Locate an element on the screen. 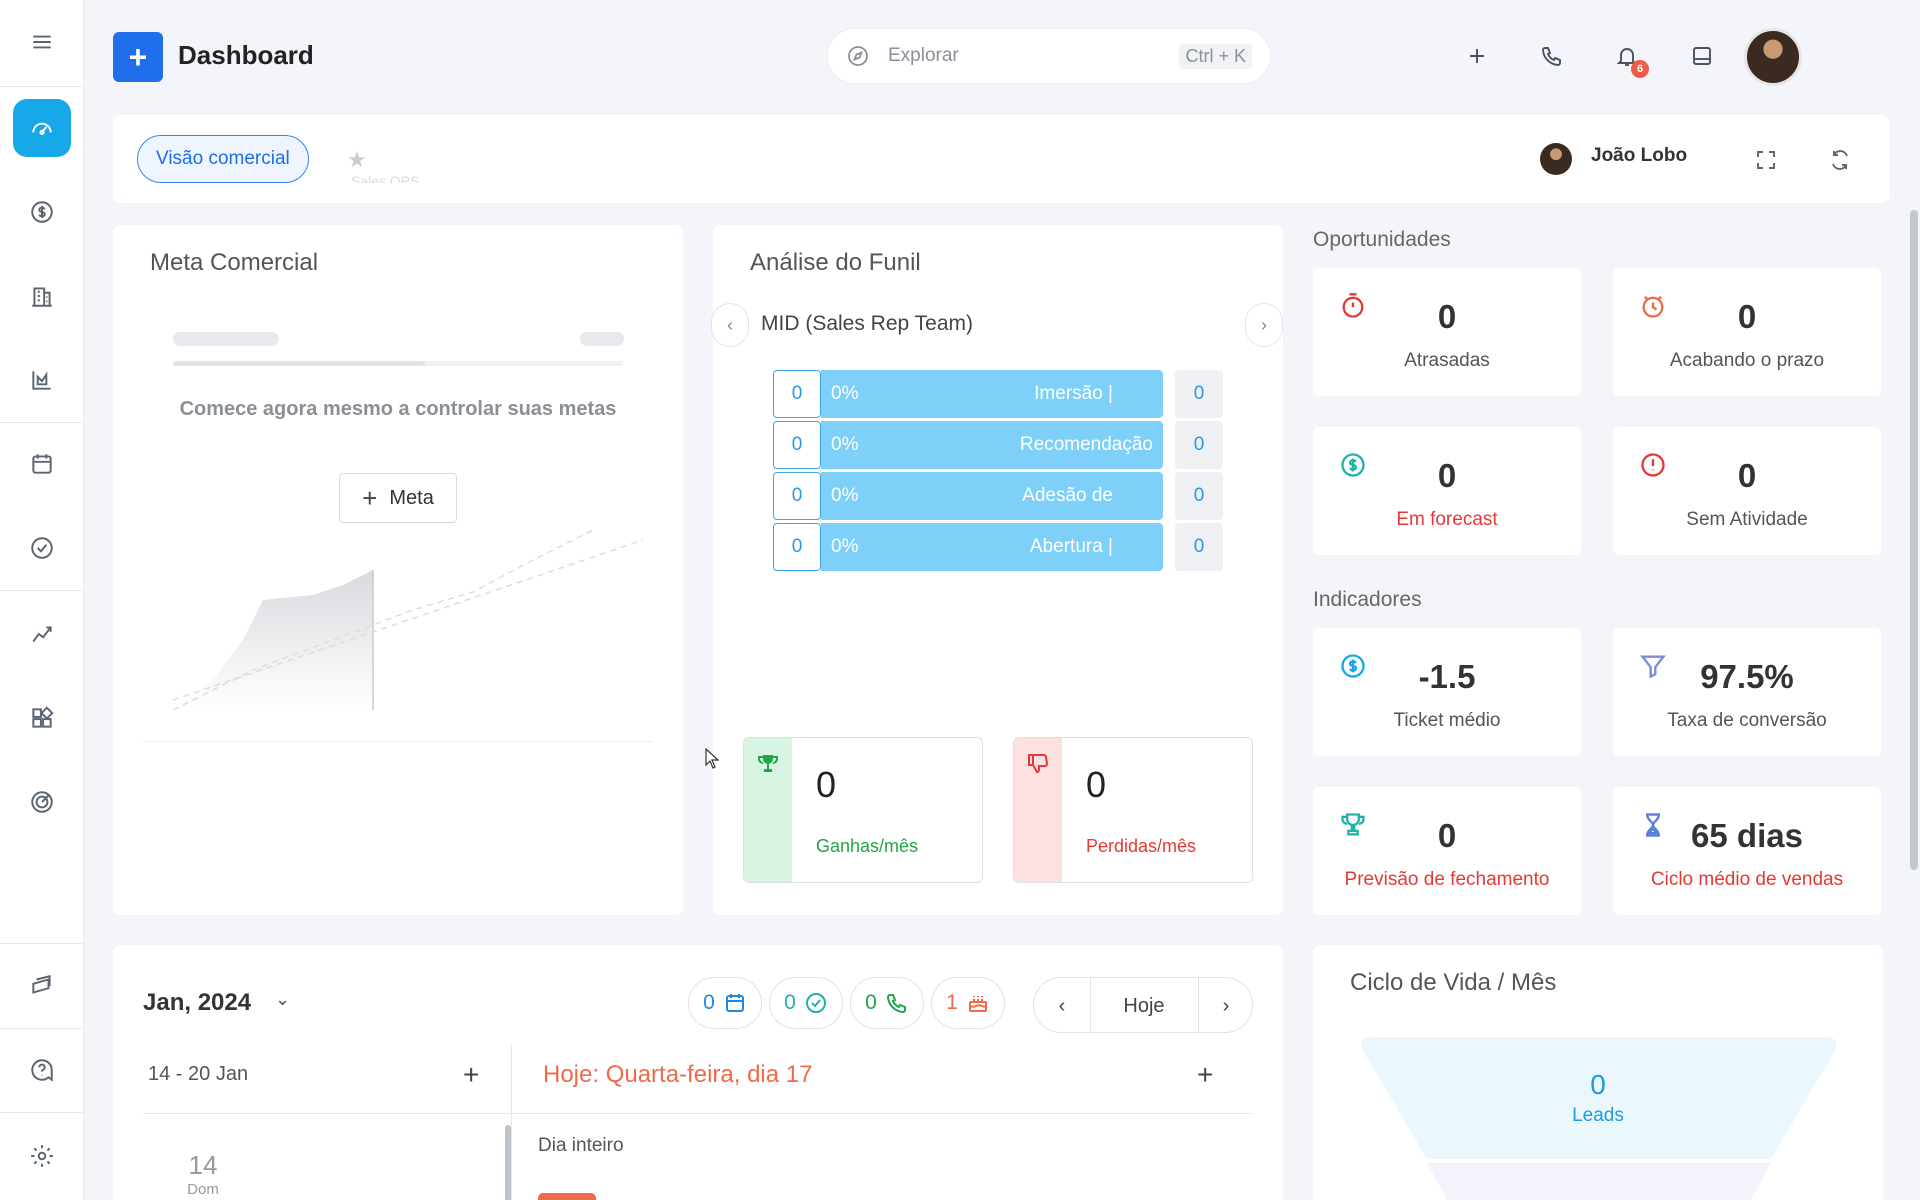 This screenshot has height=1200, width=1920. events-count: 0 is located at coordinates (709, 1002).